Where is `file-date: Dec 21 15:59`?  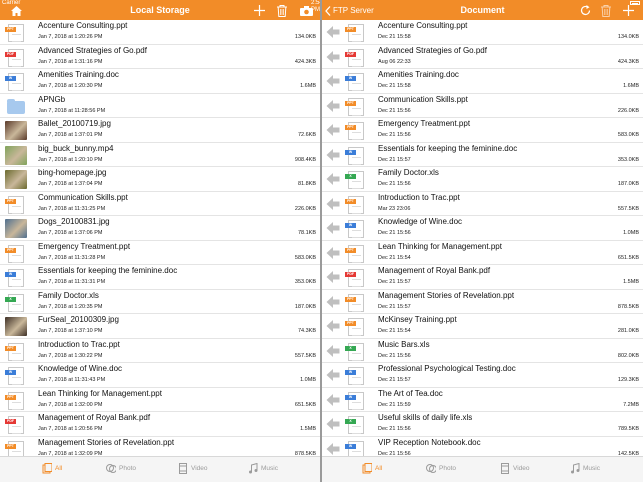
file-date: Dec 21 15:59 is located at coordinates (394, 404).